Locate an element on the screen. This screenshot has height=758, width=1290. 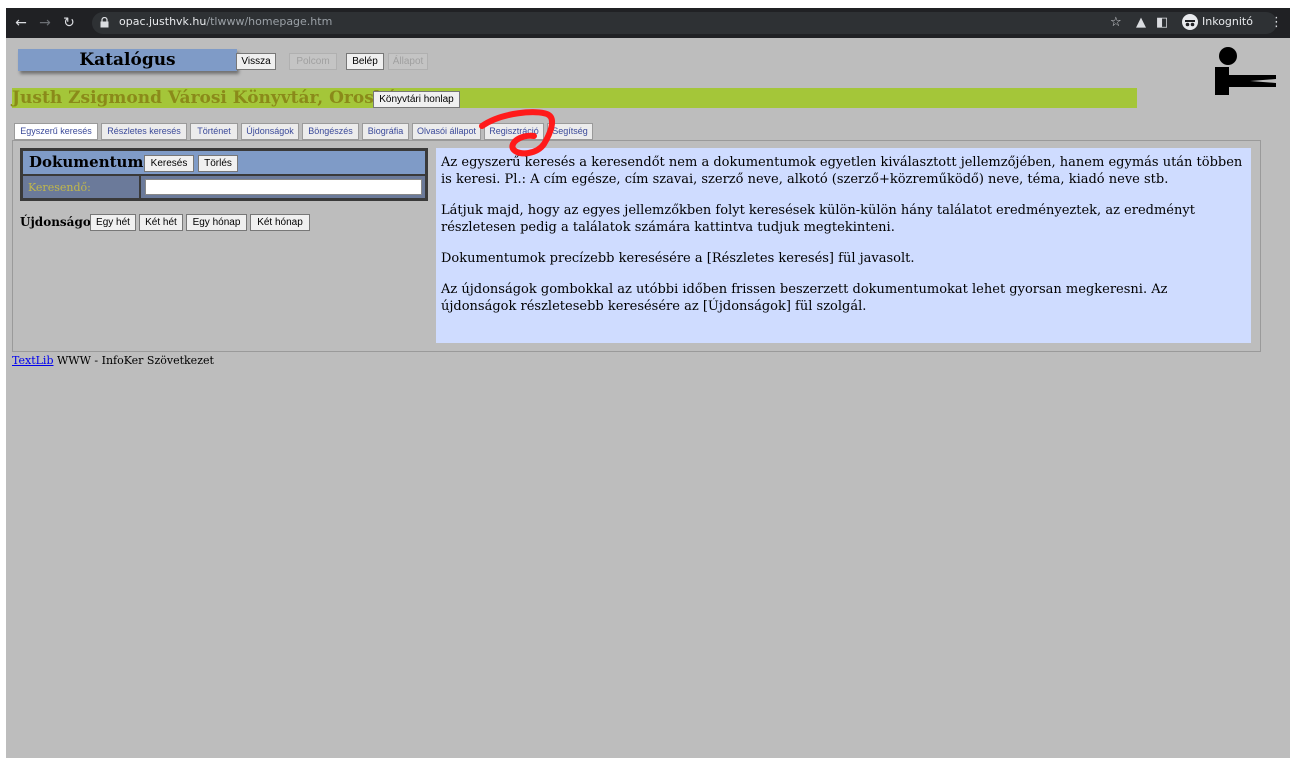
catalog-title: Katalógus is located at coordinates (127, 60).